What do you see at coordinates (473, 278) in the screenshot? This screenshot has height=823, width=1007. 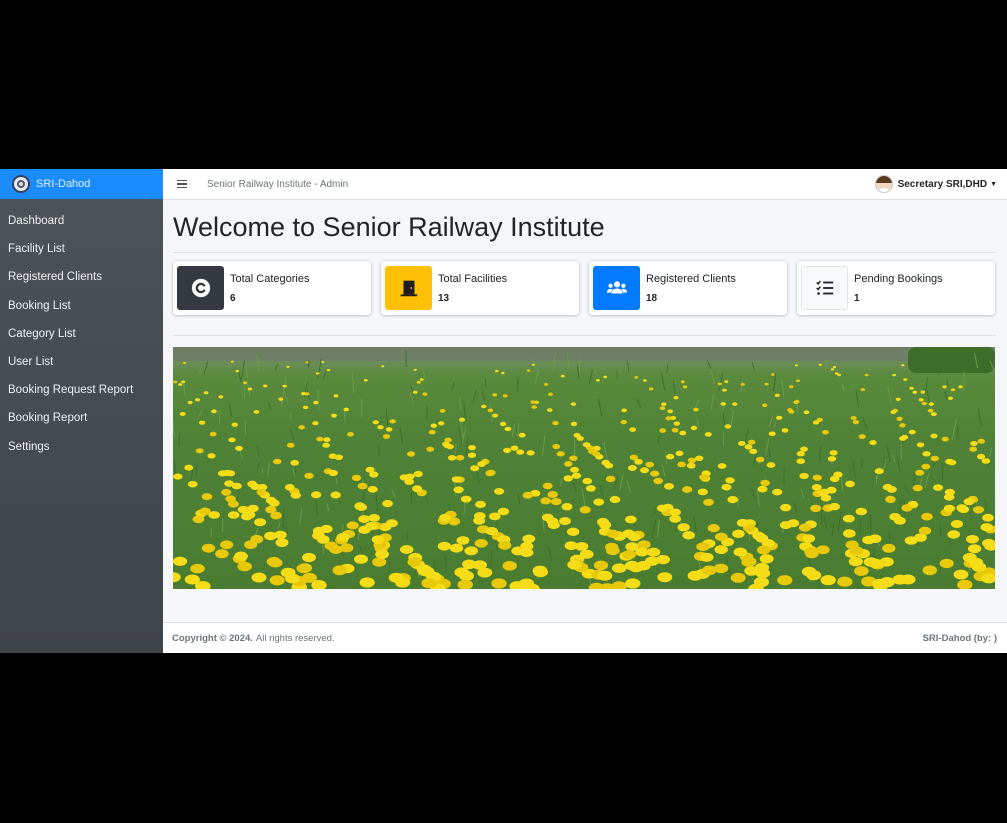 I see `stat-label: Total Facilities` at bounding box center [473, 278].